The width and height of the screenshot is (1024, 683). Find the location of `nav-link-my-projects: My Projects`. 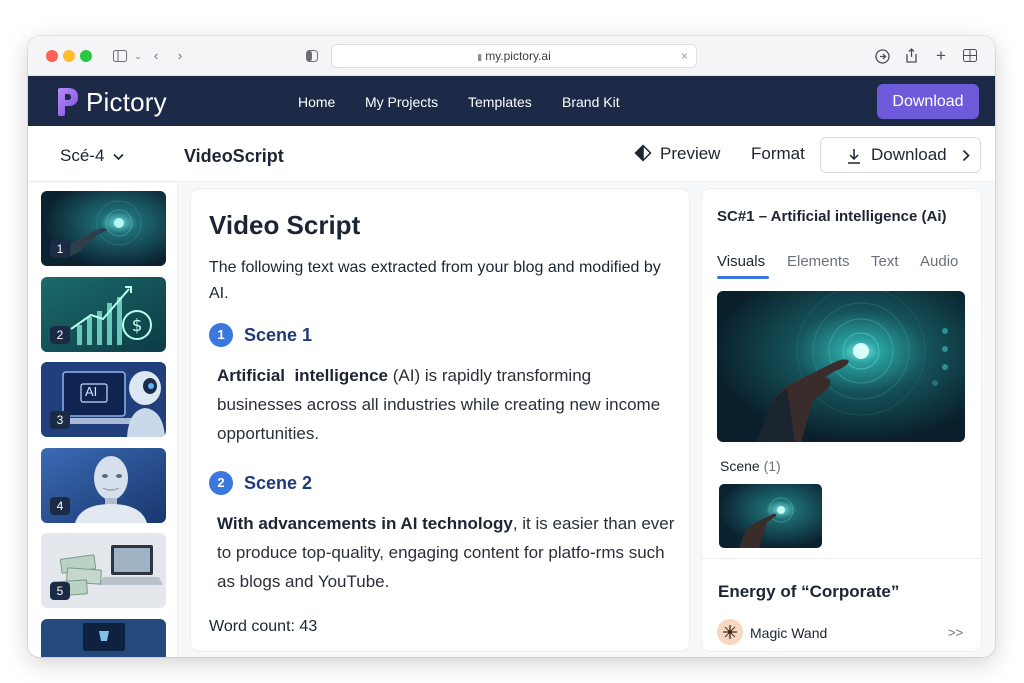

nav-link-my-projects: My Projects is located at coordinates (401, 102).